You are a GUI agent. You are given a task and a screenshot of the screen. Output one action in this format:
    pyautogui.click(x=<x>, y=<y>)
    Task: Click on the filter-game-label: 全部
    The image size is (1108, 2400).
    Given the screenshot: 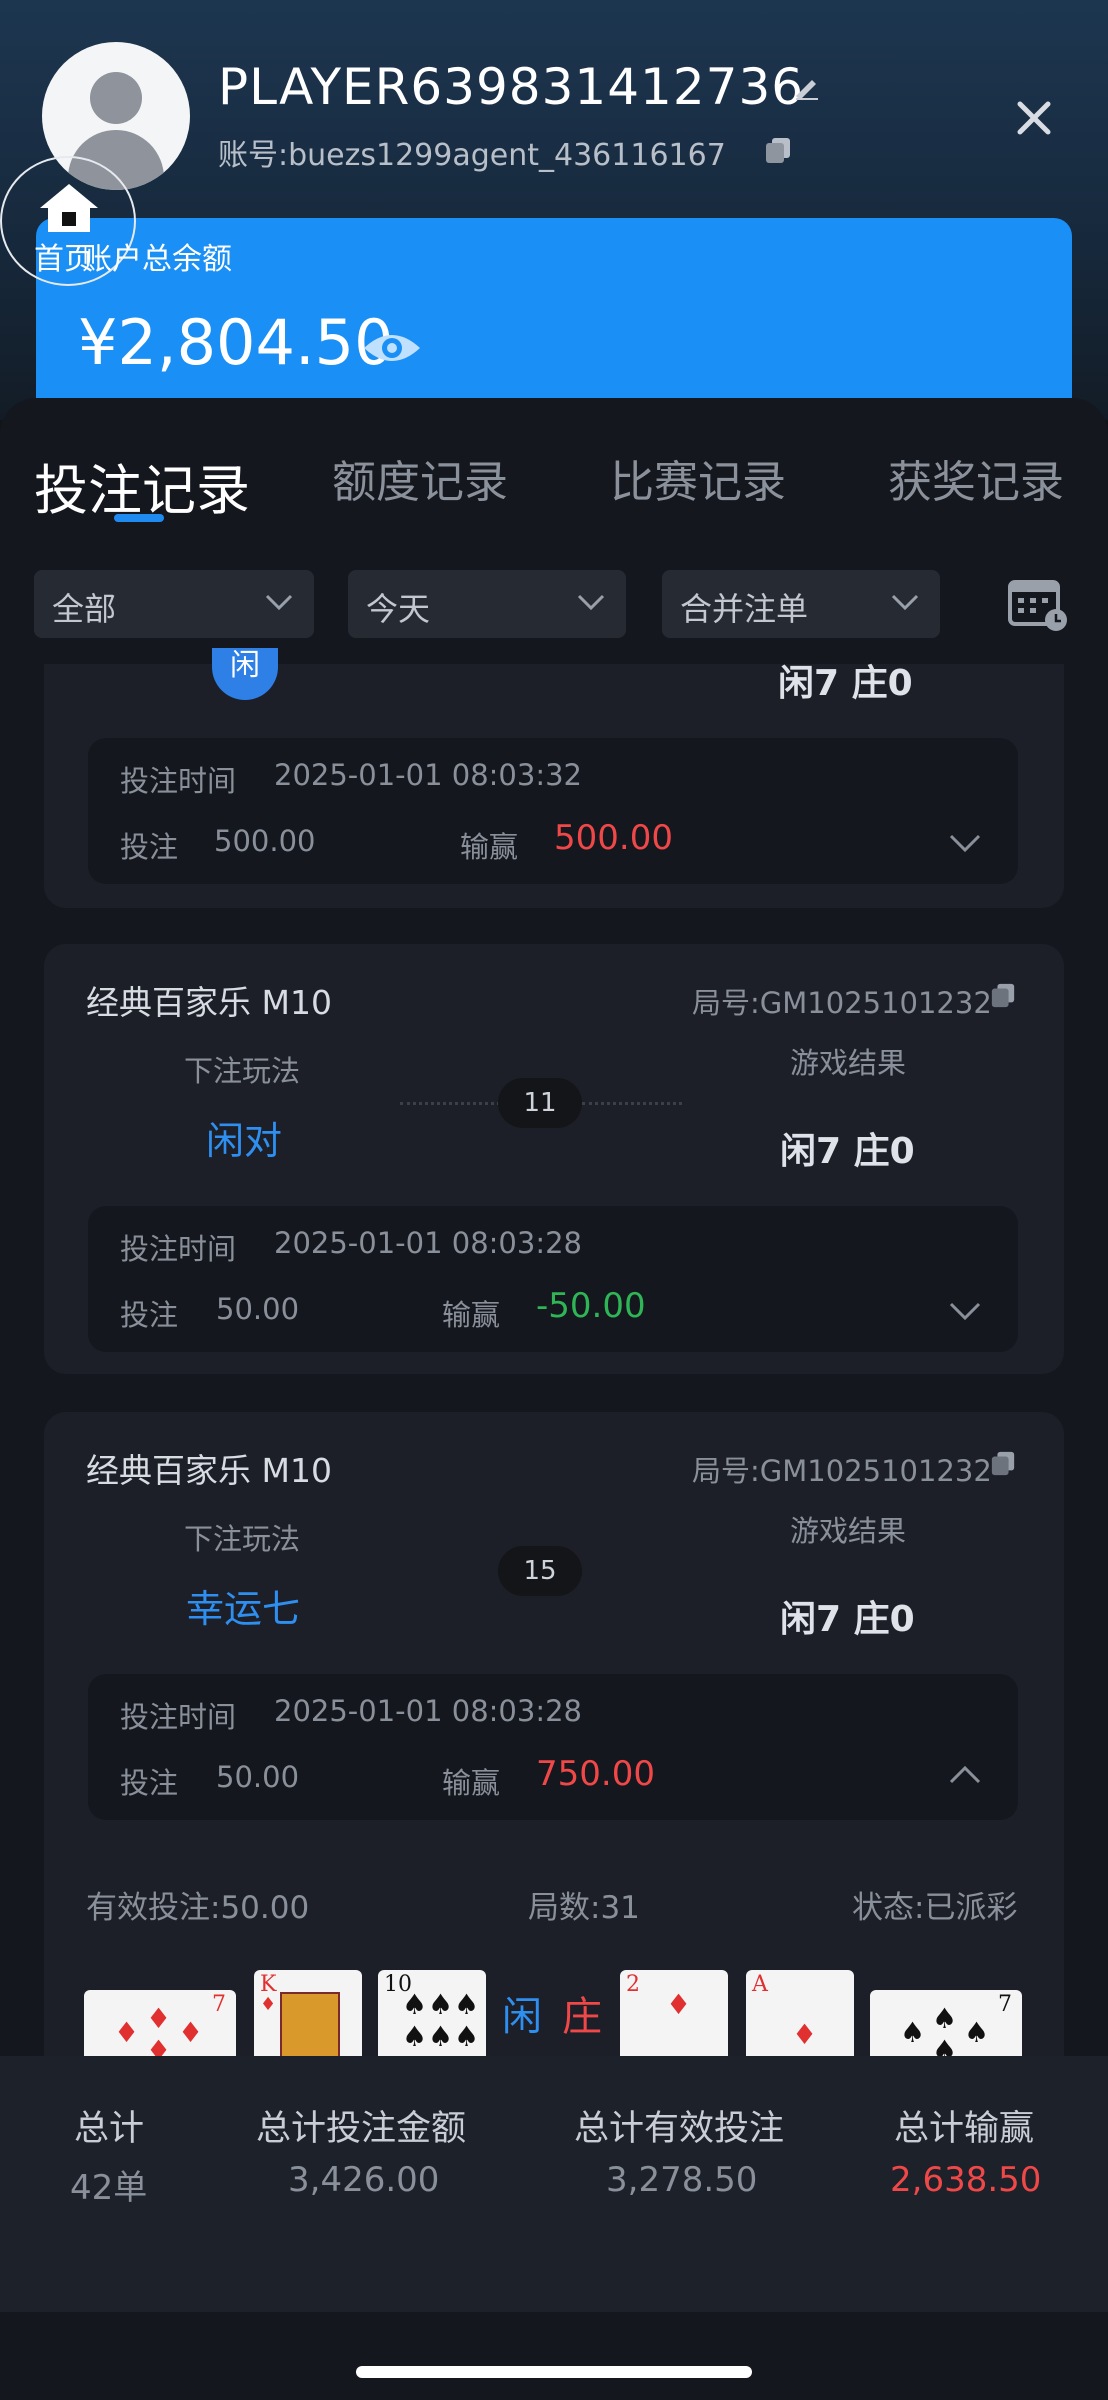 What is the action you would take?
    pyautogui.click(x=84, y=609)
    